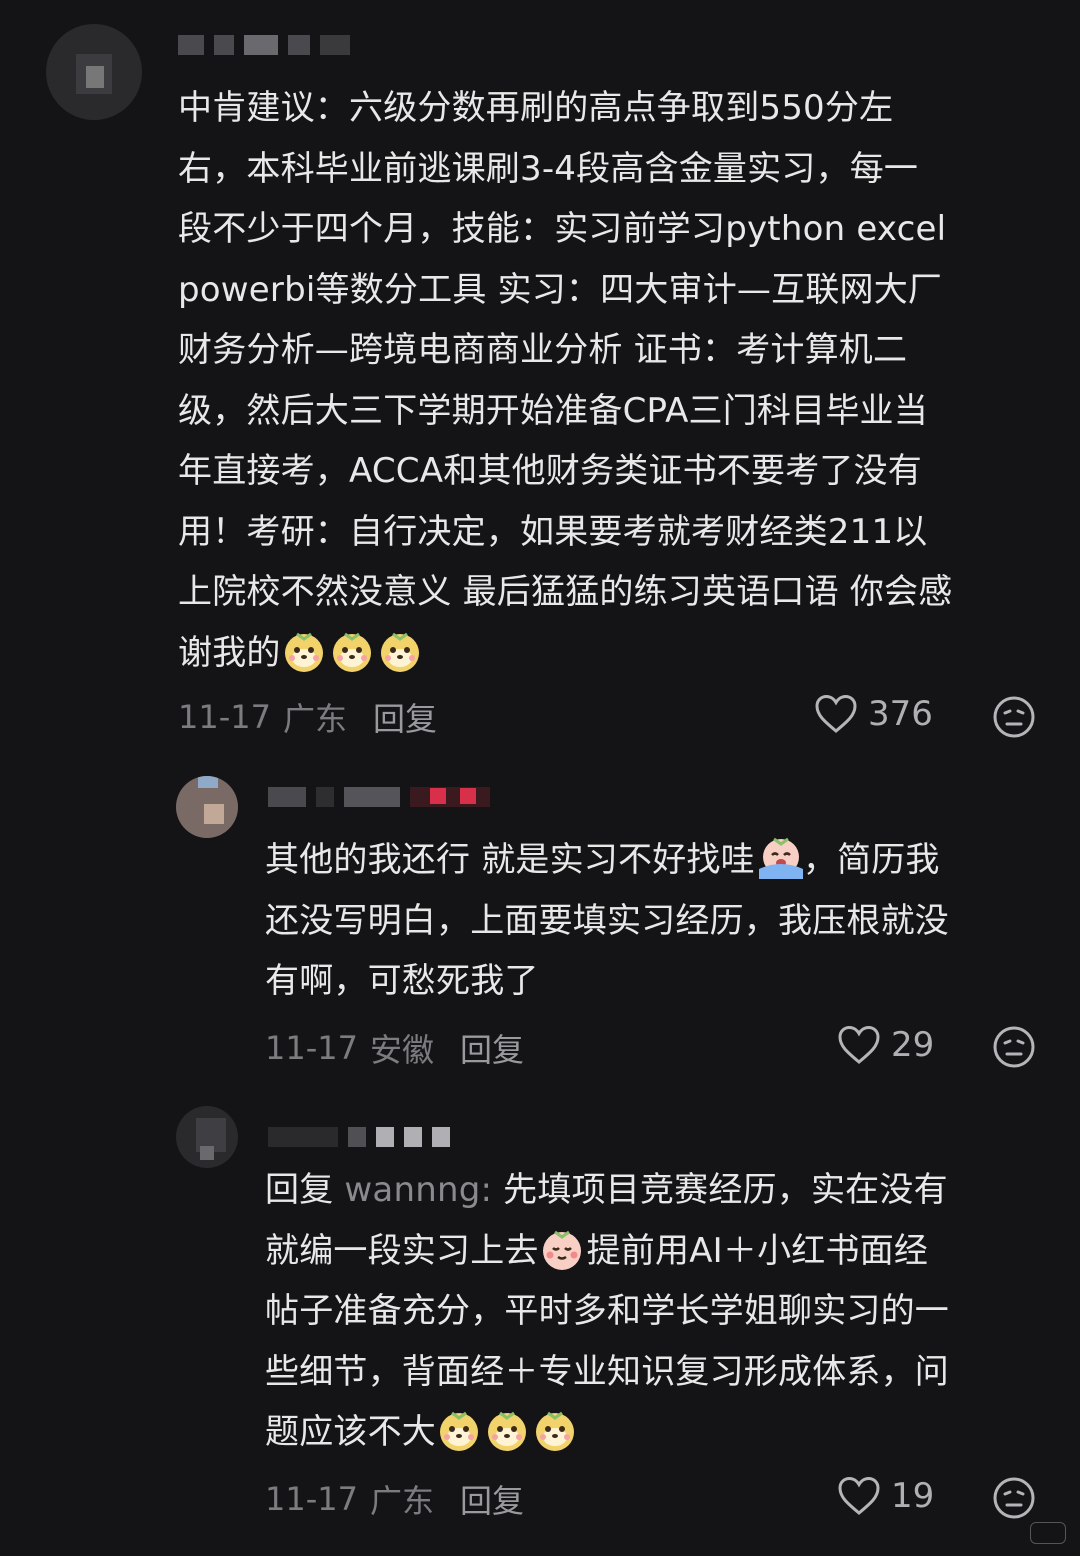 The image size is (1080, 1556). Describe the element at coordinates (913, 1045) in the screenshot. I see `like-count: 29` at that location.